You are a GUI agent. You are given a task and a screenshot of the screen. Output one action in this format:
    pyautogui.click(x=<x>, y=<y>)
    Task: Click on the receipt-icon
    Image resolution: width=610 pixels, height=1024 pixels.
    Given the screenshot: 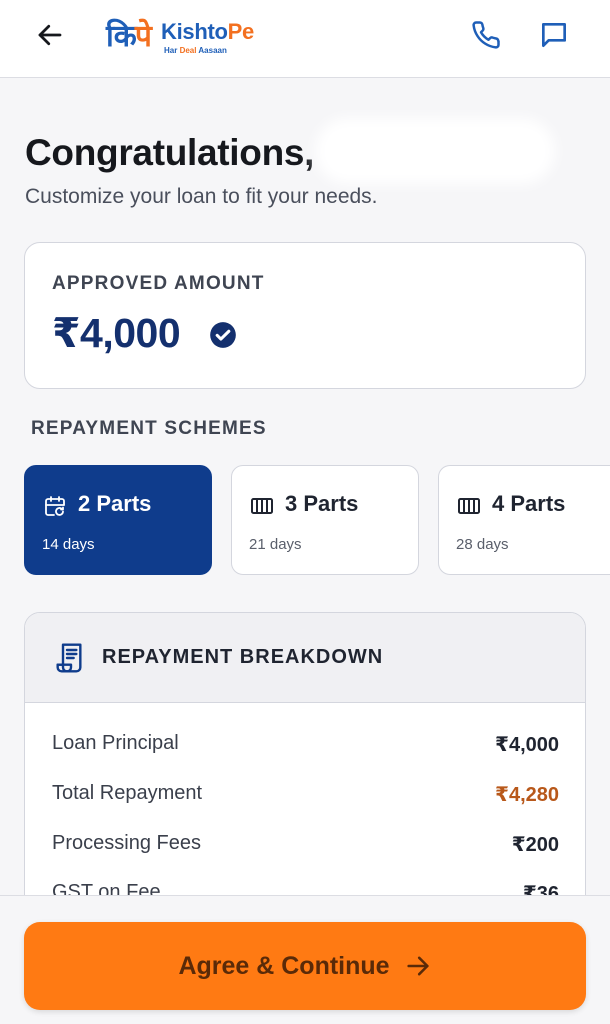 What is the action you would take?
    pyautogui.click(x=69, y=658)
    